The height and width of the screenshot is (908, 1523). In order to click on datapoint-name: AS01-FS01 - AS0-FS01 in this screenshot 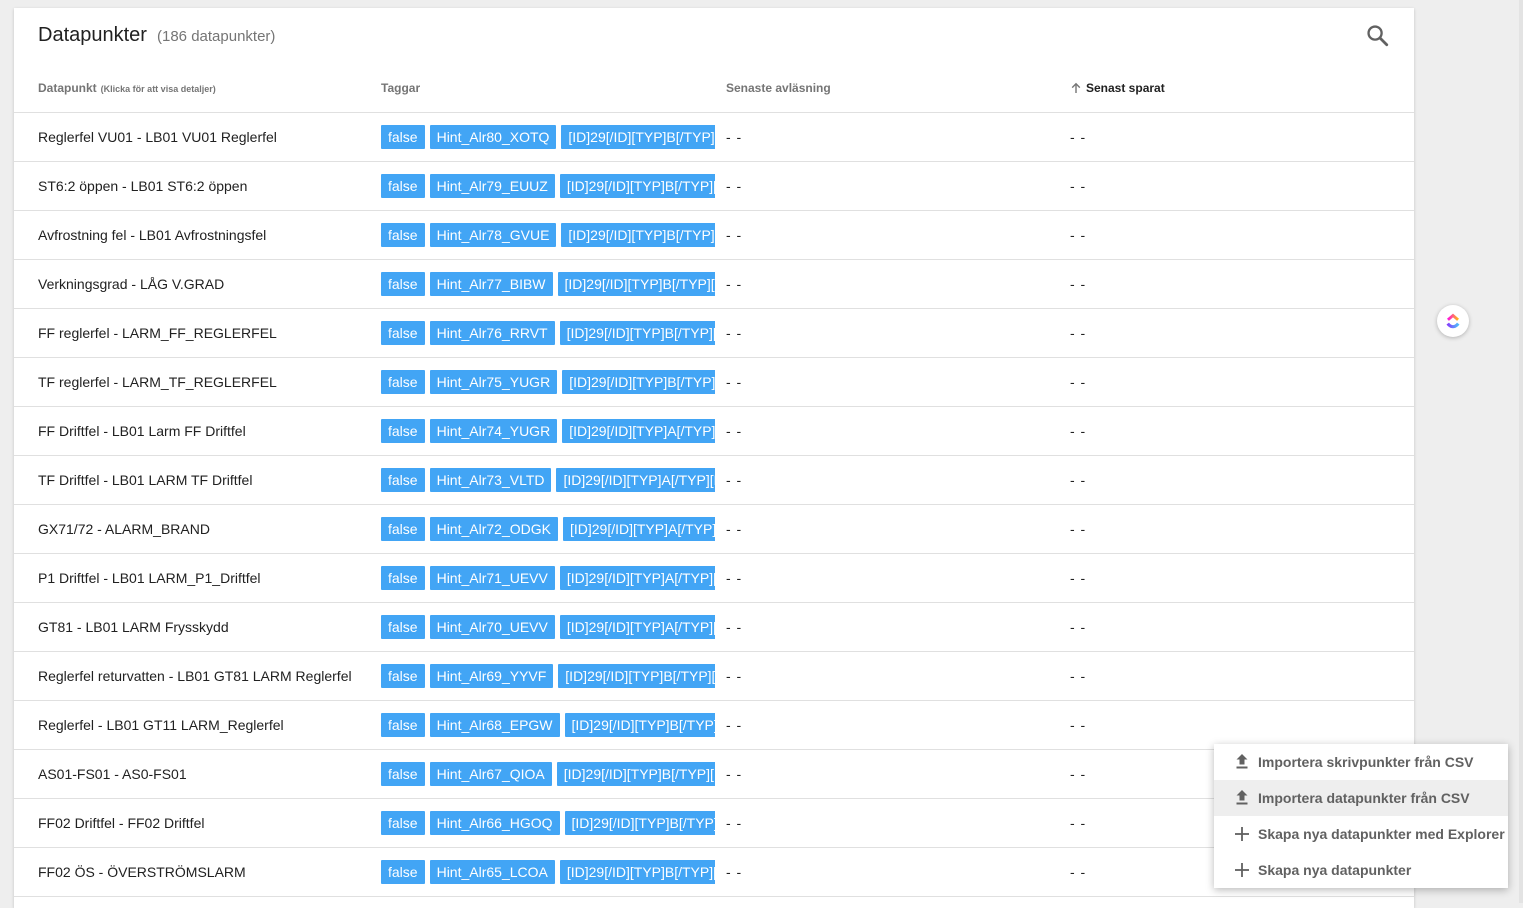, I will do `click(112, 774)`.